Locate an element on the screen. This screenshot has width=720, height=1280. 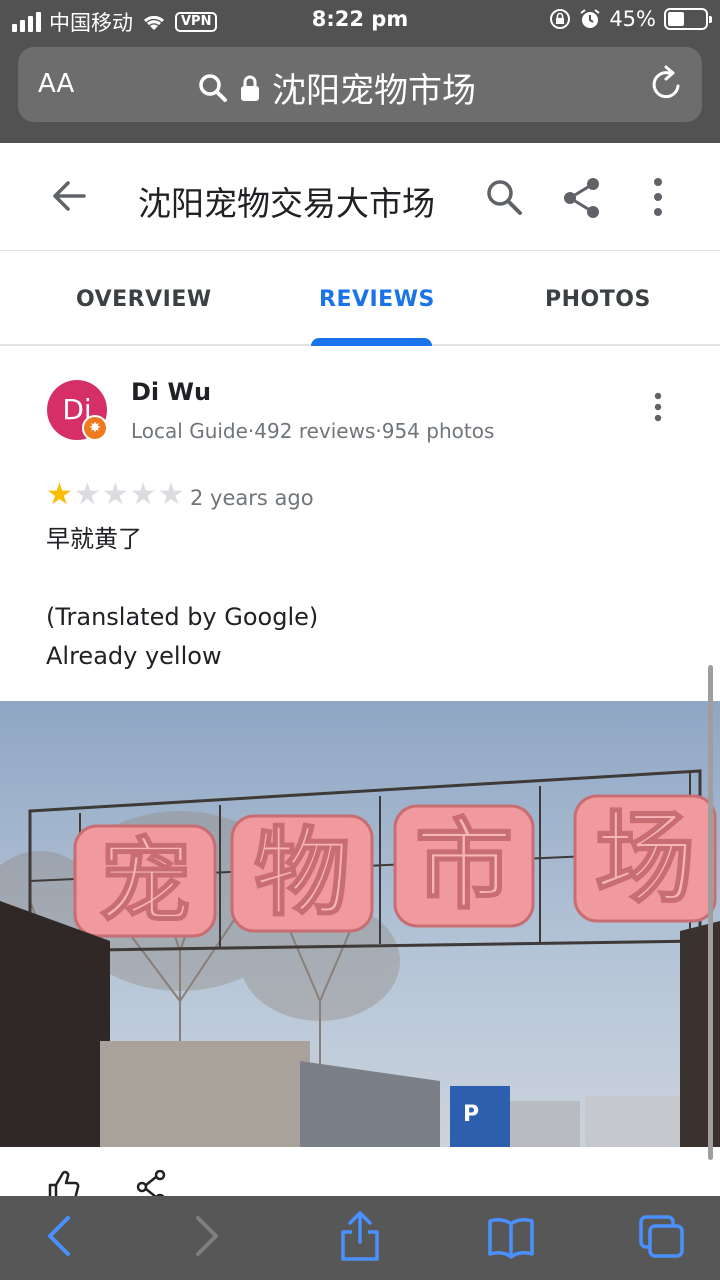
sign-char-4: 场 is located at coordinates (645, 858).